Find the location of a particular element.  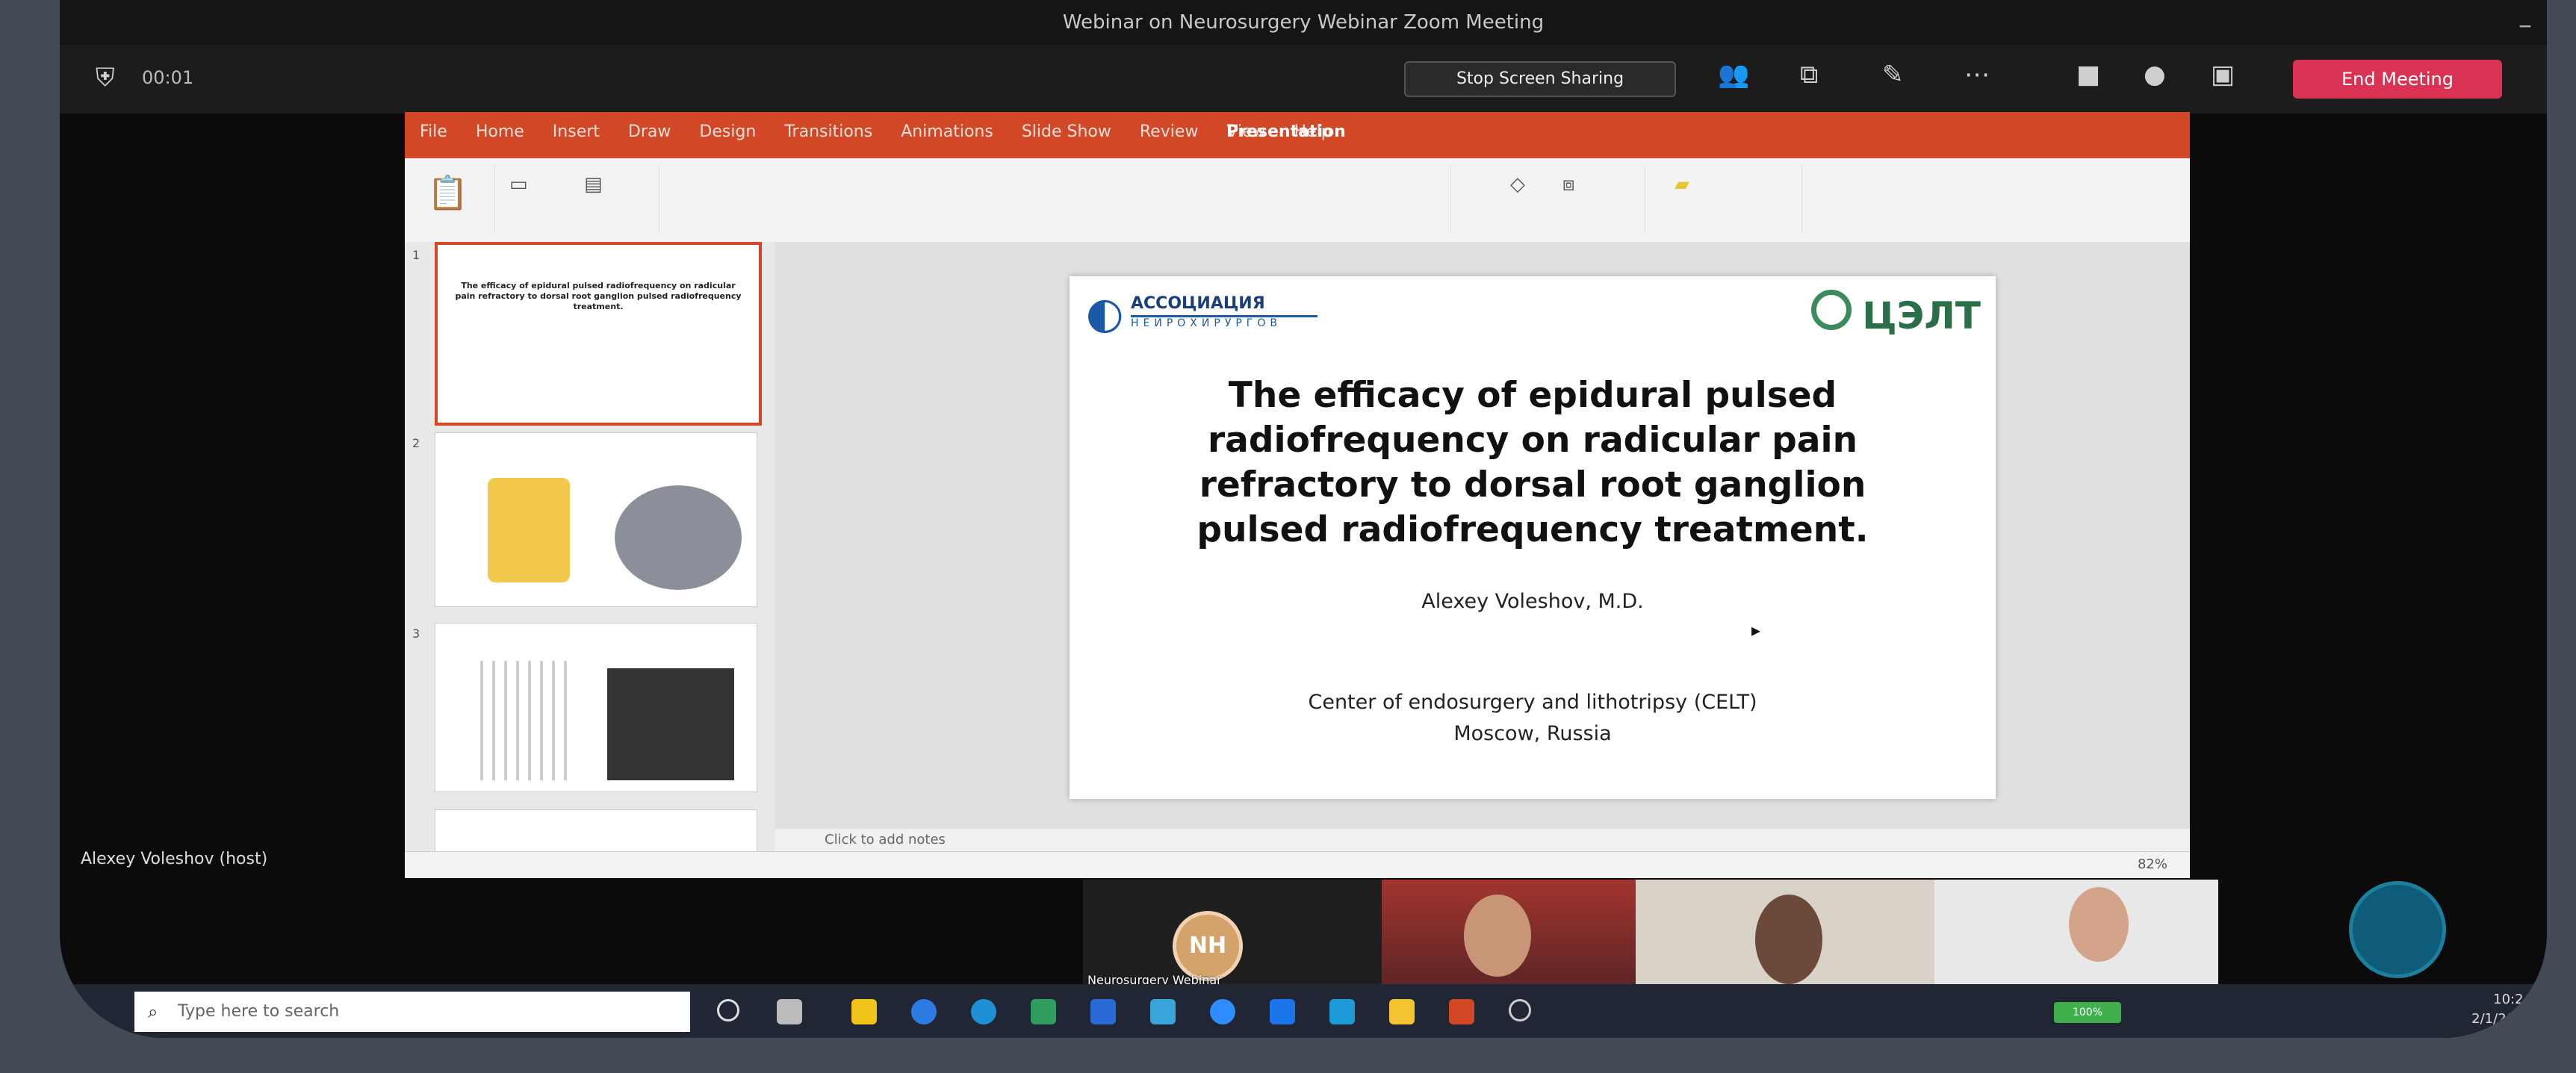

slides-group: ▭ ▤ is located at coordinates (577, 199).